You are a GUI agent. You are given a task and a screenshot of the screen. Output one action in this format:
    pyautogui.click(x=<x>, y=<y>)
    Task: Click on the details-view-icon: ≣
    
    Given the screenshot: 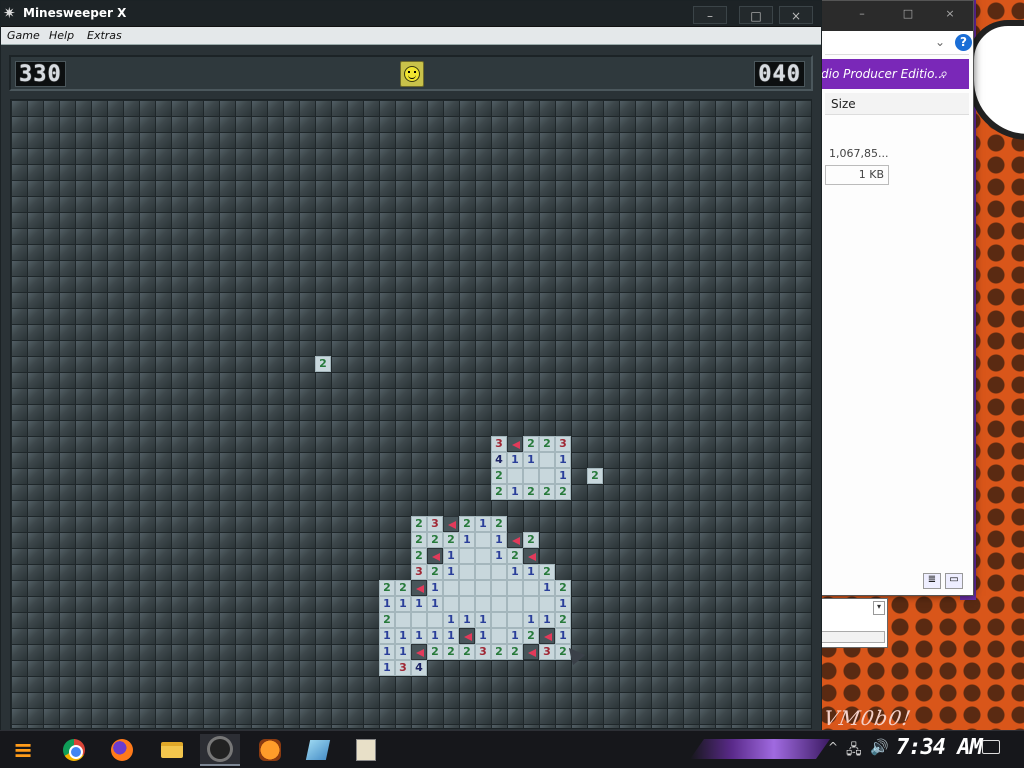 What is the action you would take?
    pyautogui.click(x=932, y=581)
    